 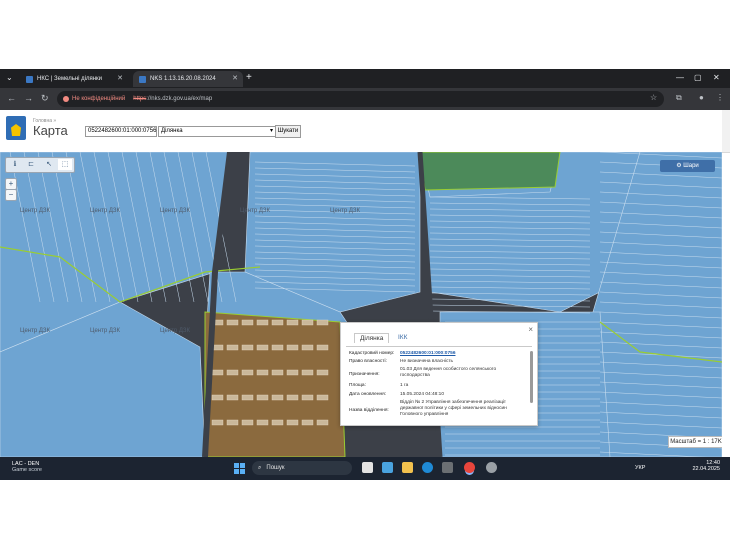 I want to click on reload-icon: ↻, so click(x=45, y=98).